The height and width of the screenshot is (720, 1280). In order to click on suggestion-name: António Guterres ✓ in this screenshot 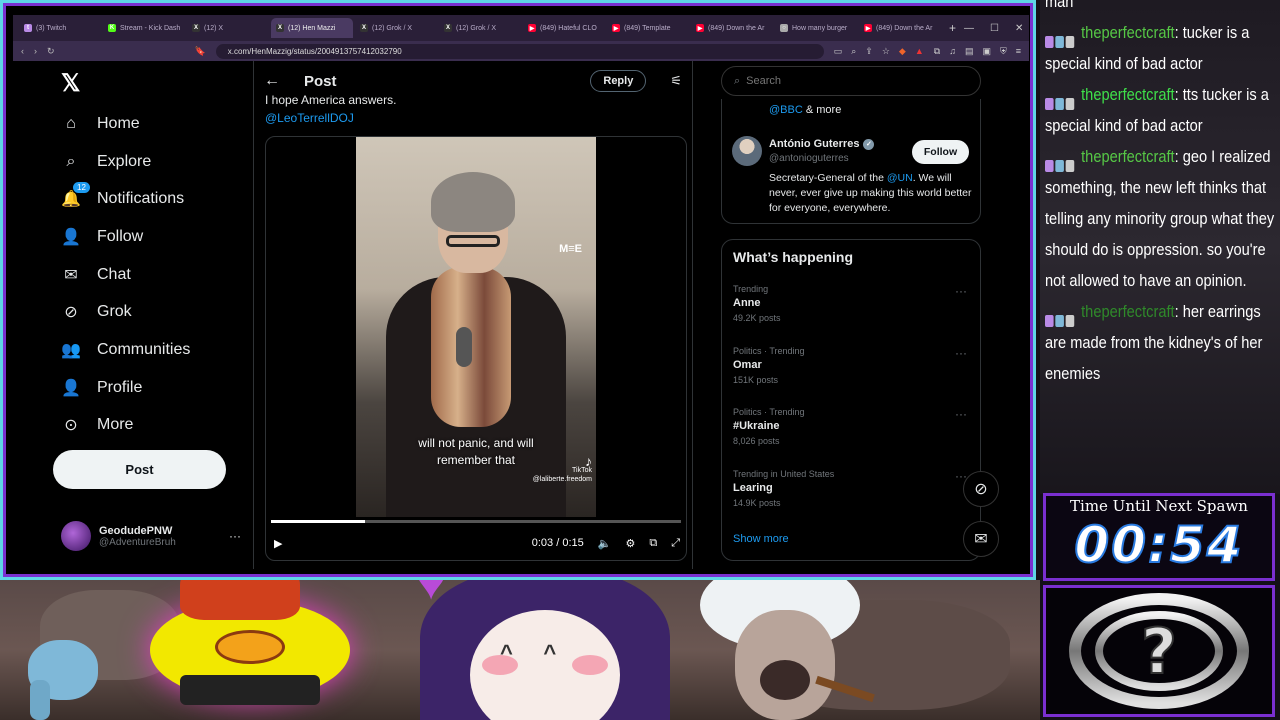, I will do `click(822, 144)`.